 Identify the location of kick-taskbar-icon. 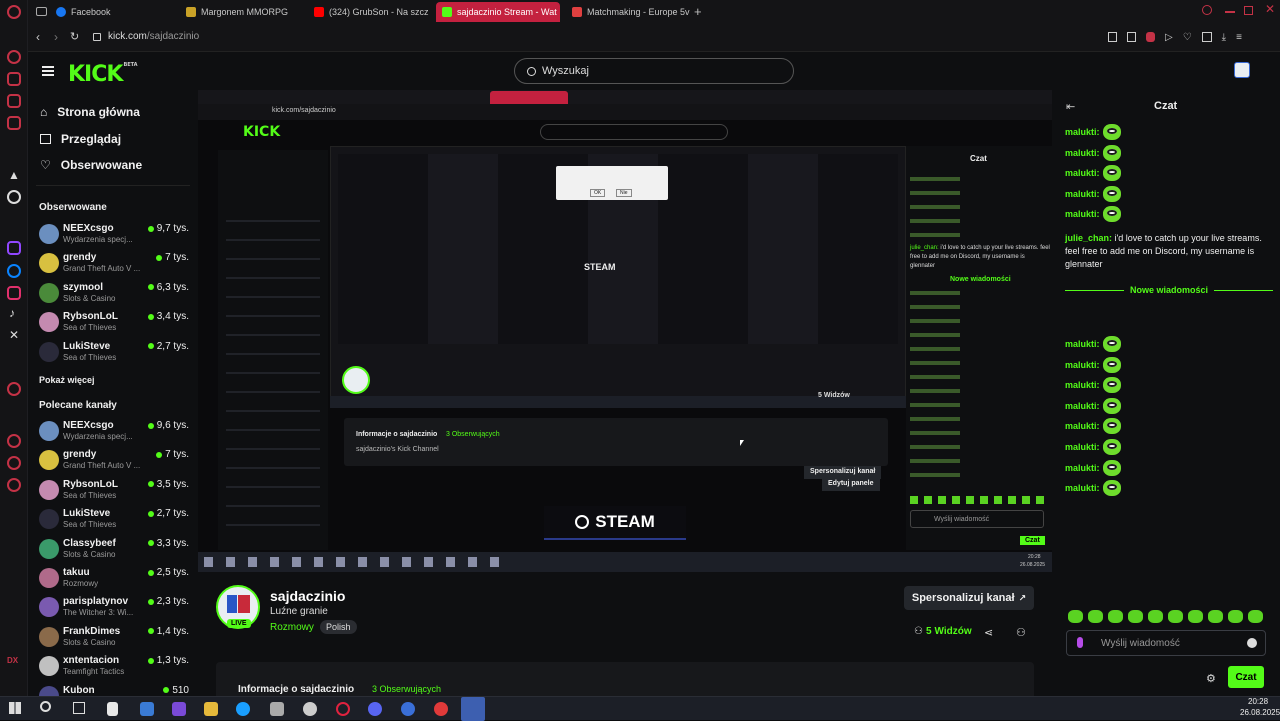
(473, 709).